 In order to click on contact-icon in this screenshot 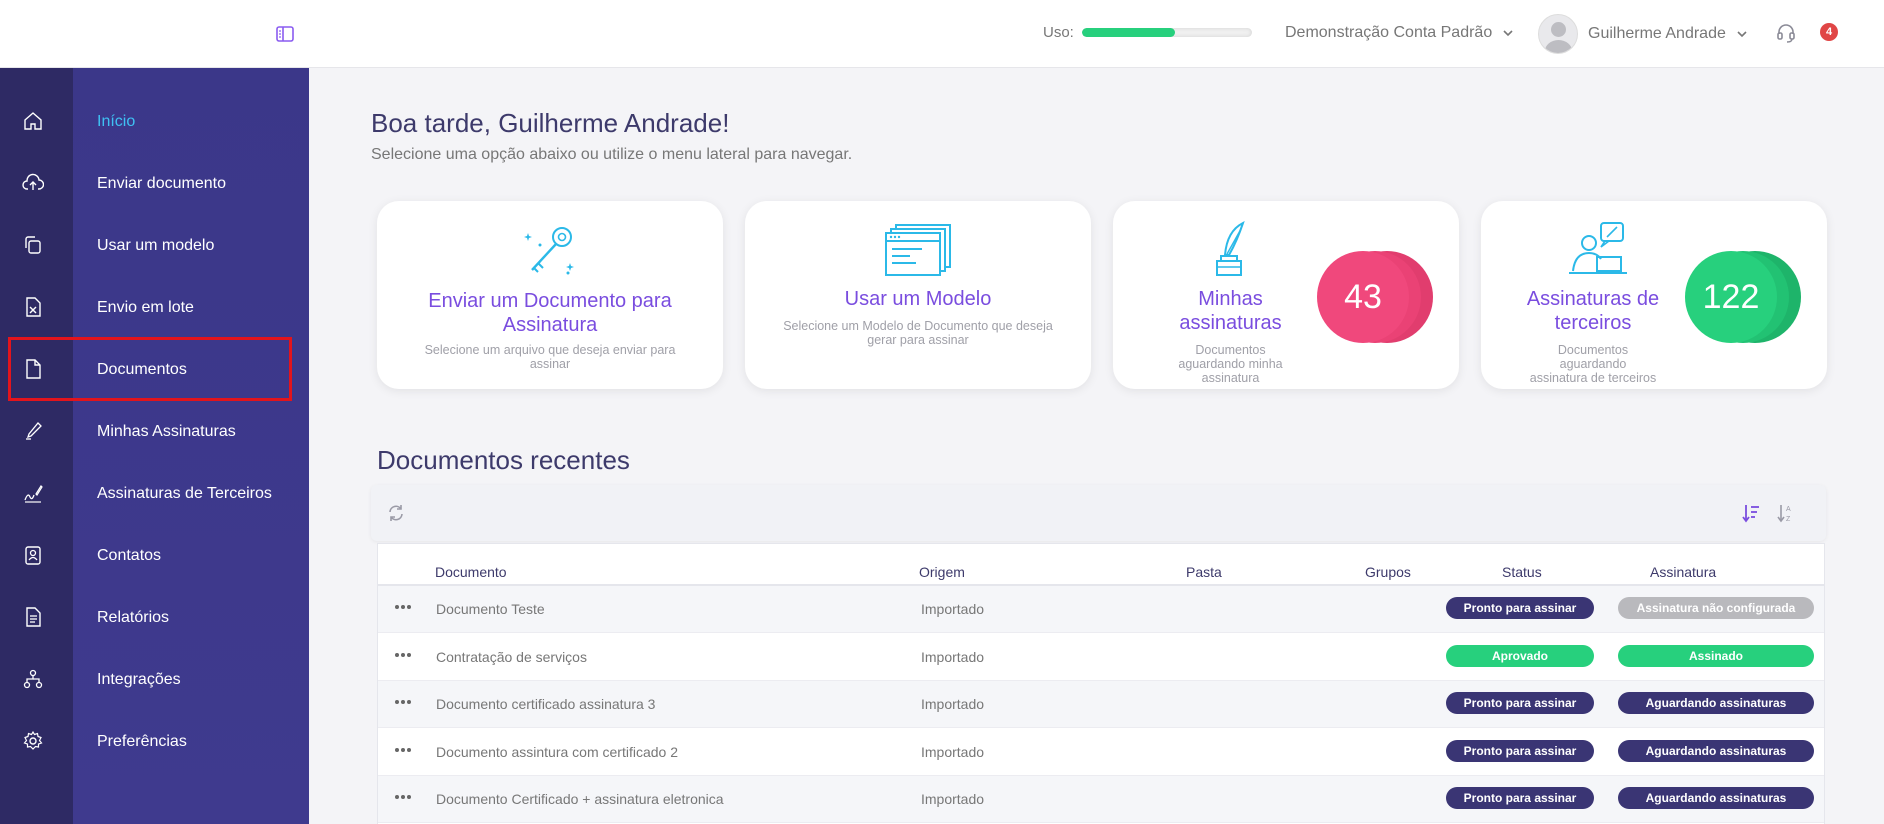, I will do `click(33, 555)`.